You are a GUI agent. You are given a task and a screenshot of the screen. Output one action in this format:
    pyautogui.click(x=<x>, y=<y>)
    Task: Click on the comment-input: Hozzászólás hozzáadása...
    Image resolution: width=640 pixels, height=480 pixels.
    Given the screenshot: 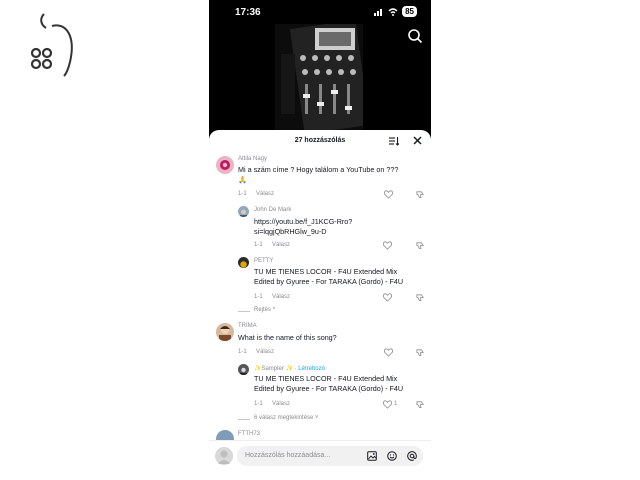 What is the action you would take?
    pyautogui.click(x=330, y=456)
    